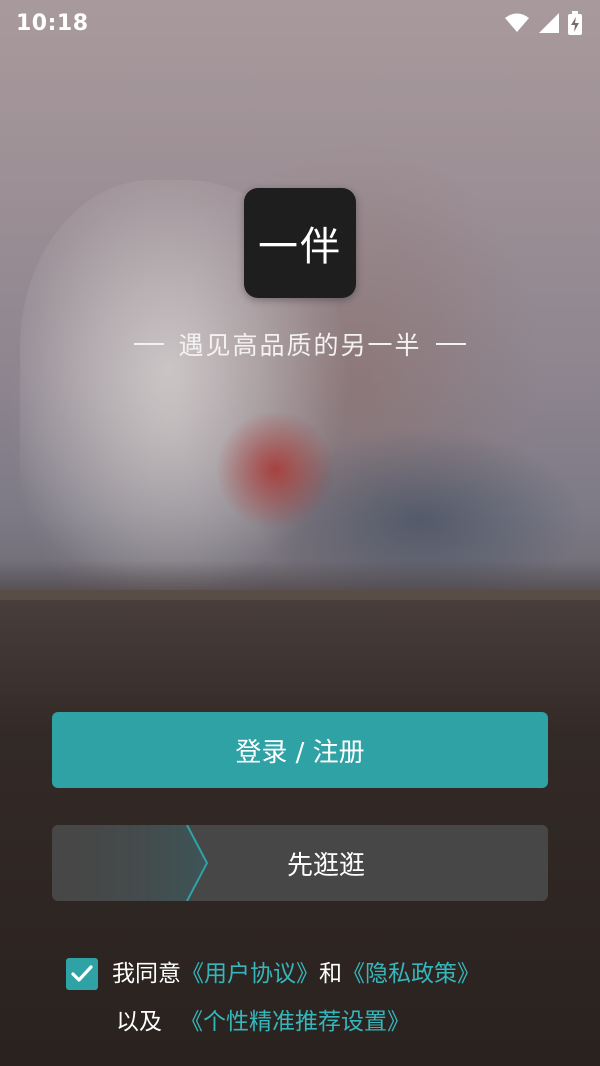  Describe the element at coordinates (295, 1022) in the screenshot. I see `recommend-settings-link: 《个性精准推荐设置》` at that location.